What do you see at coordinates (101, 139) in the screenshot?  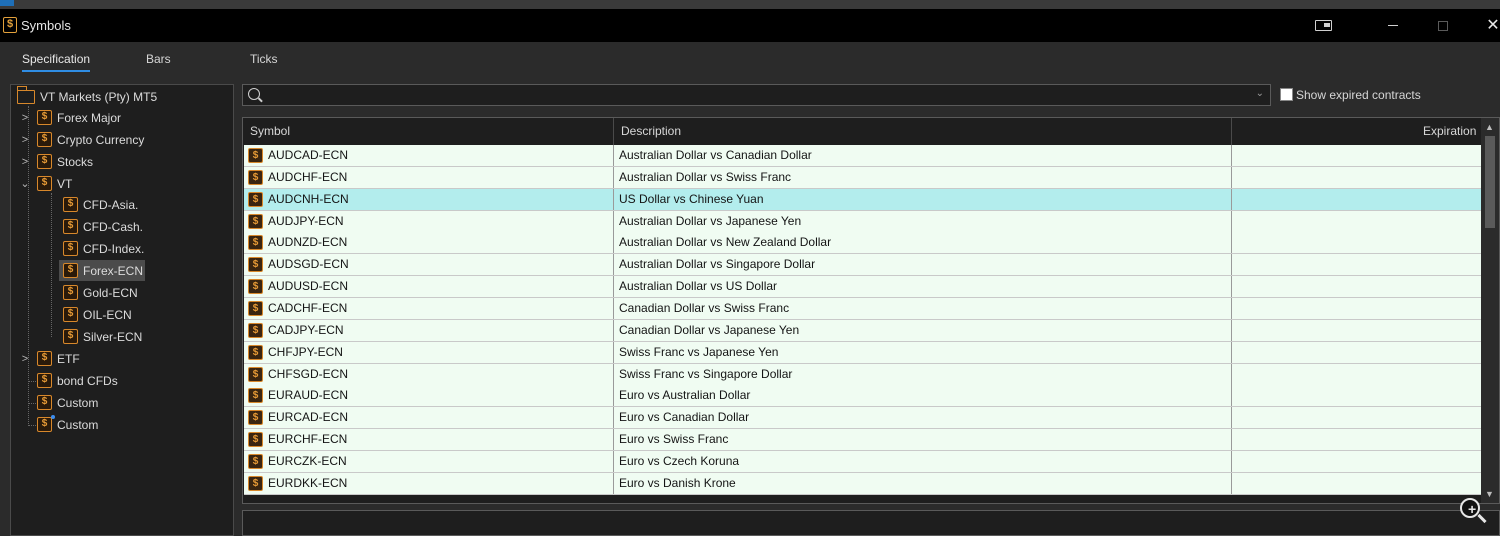 I see `tree-item-label: Crypto Currency` at bounding box center [101, 139].